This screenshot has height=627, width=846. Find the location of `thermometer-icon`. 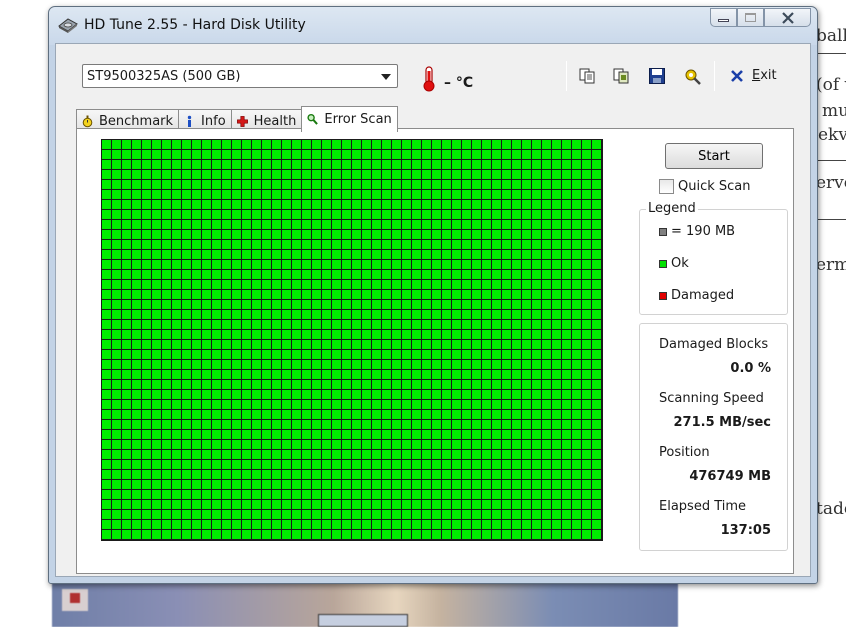

thermometer-icon is located at coordinates (429, 79).